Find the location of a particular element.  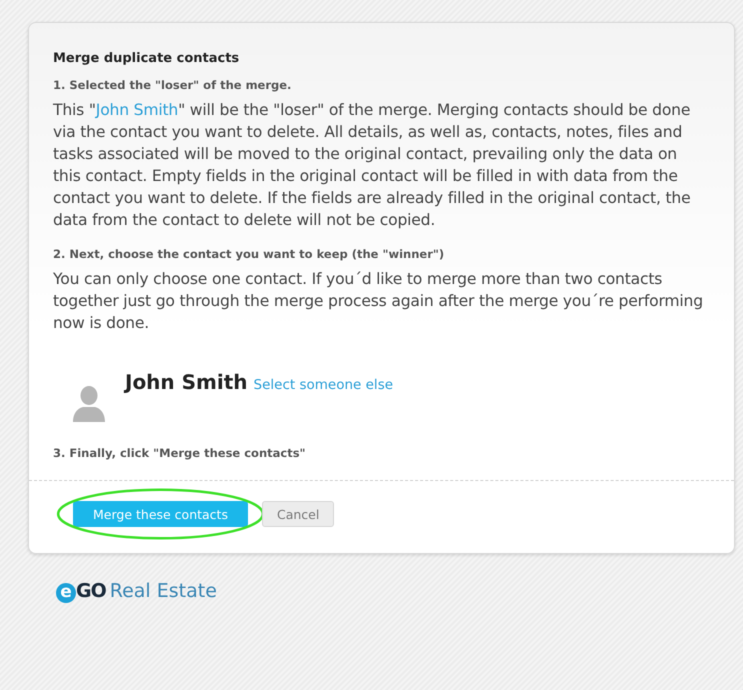

step-heading: 2. Next, choose the contact you want to keep (the "winner") is located at coordinates (249, 254).